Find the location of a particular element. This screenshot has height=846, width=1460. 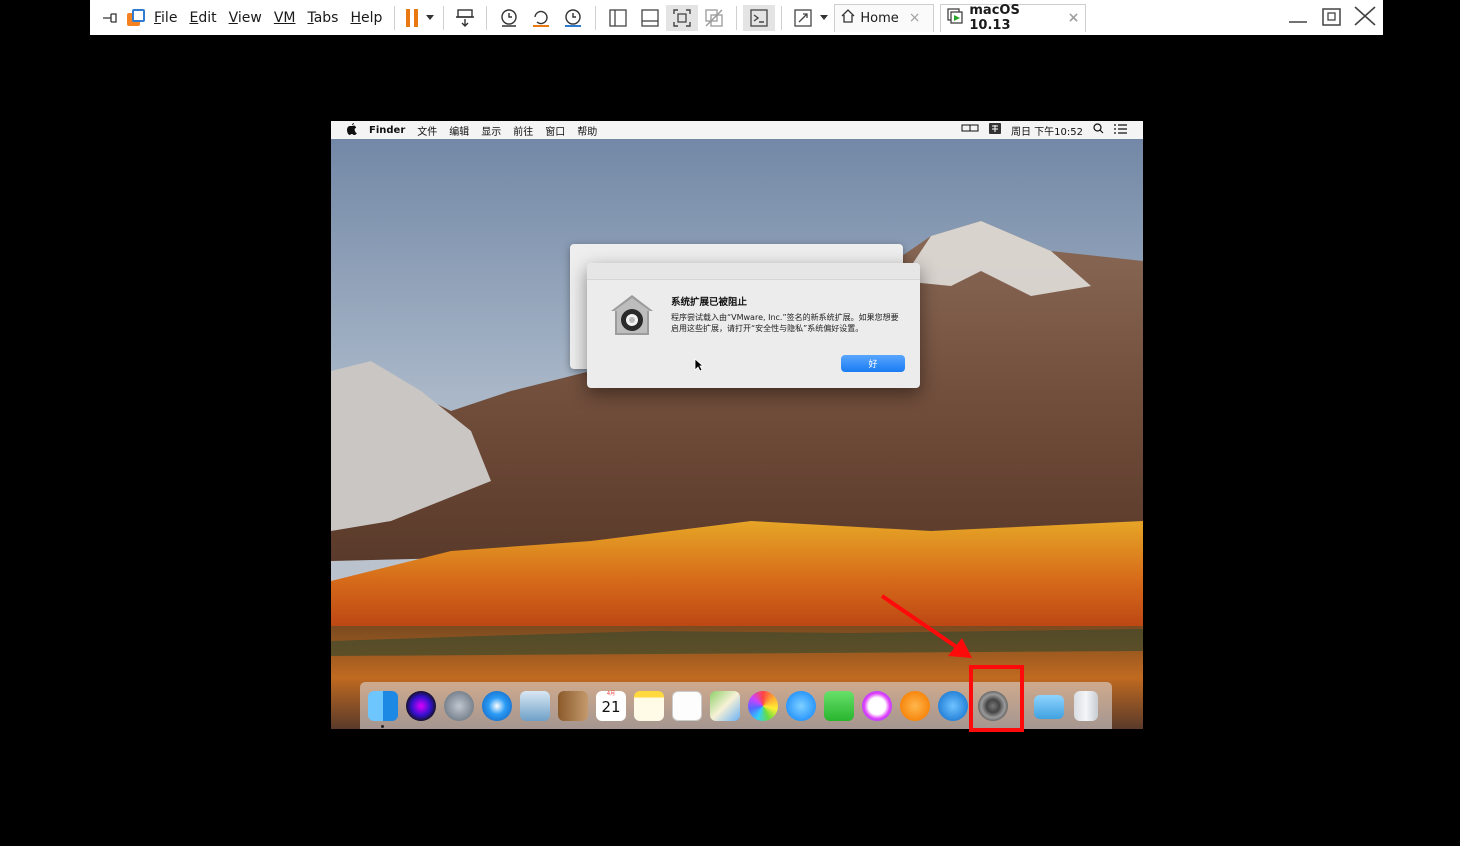

thumbnail-view-icon is located at coordinates (650, 18).